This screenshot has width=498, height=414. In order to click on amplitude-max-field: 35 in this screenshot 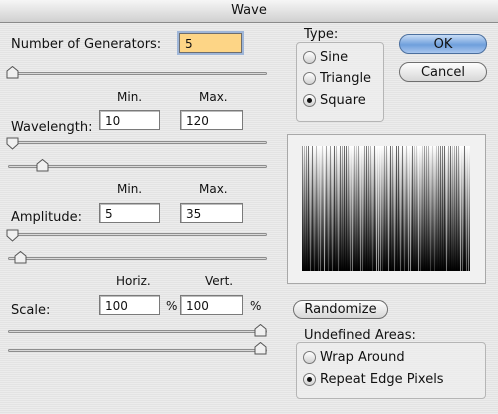, I will do `click(211, 213)`.